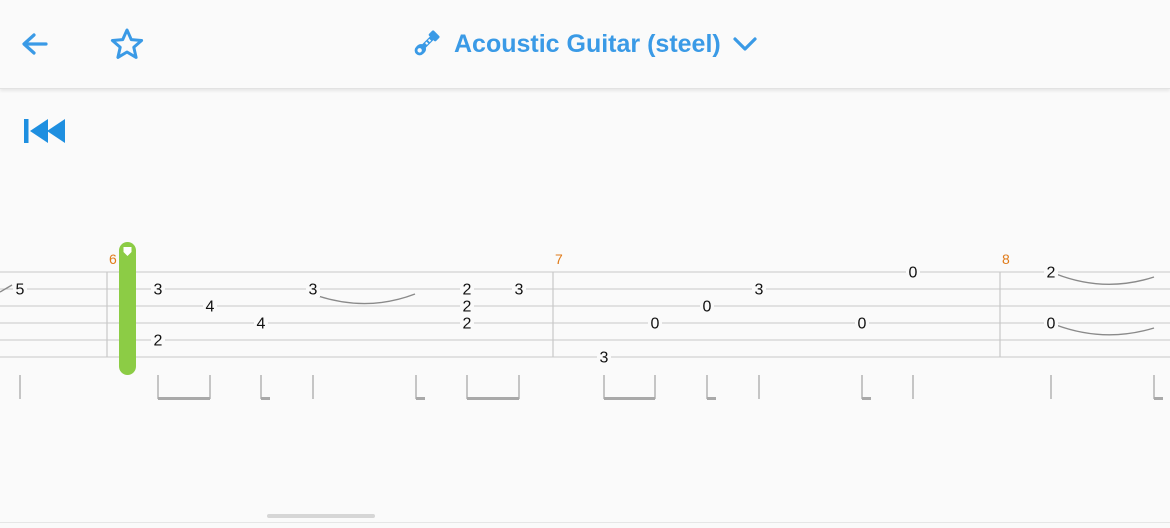 This screenshot has height=528, width=1170. I want to click on arrow-left-icon, so click(35, 44).